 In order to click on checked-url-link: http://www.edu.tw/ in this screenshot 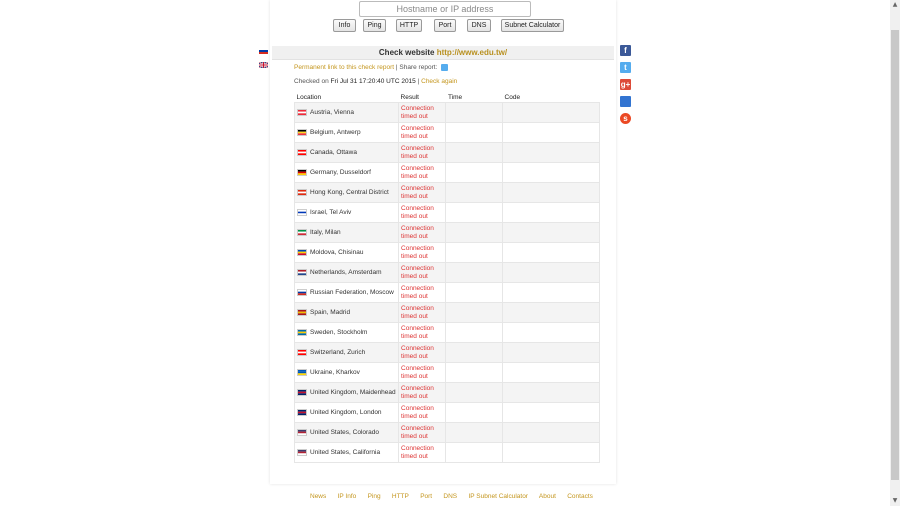, I will do `click(472, 52)`.